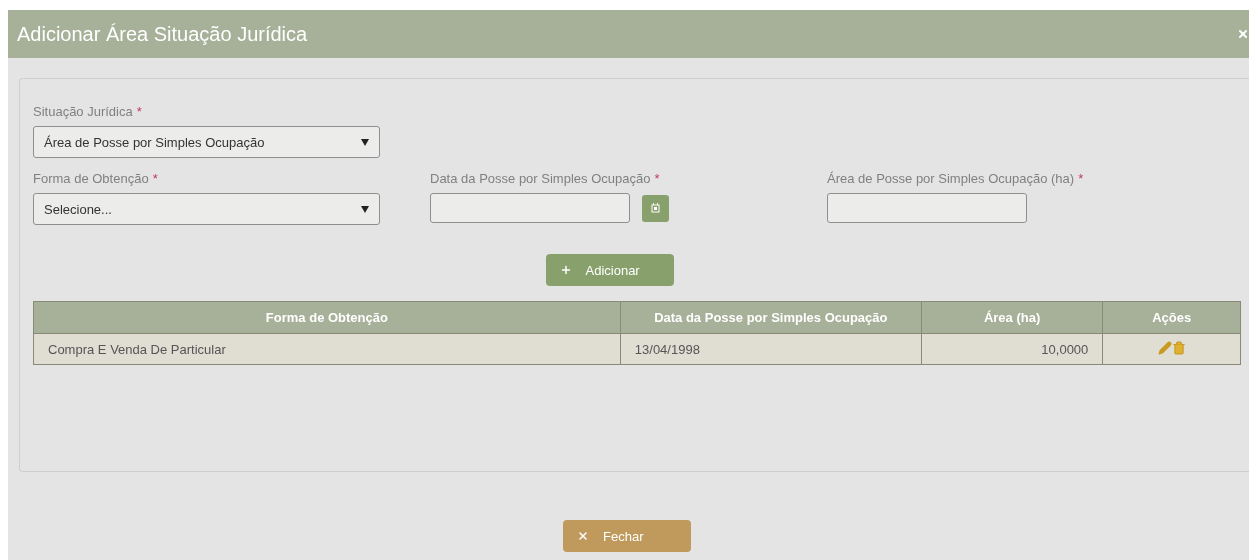  What do you see at coordinates (530, 208) in the screenshot?
I see `date-field` at bounding box center [530, 208].